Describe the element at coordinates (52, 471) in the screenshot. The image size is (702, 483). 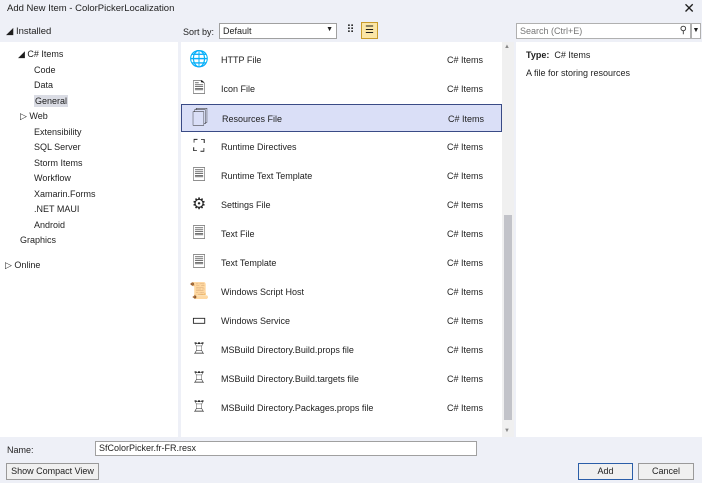
I see `show-compact-view-button: Show Compact View` at that location.